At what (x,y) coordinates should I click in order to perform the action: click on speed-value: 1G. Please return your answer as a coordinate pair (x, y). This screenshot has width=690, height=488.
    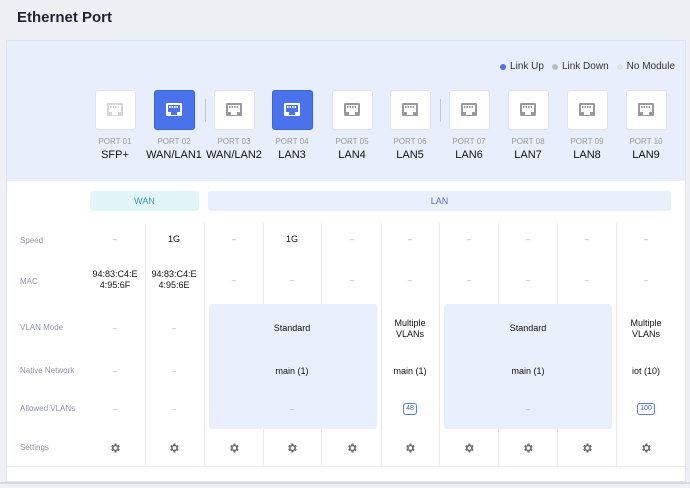
    Looking at the image, I should click on (173, 239).